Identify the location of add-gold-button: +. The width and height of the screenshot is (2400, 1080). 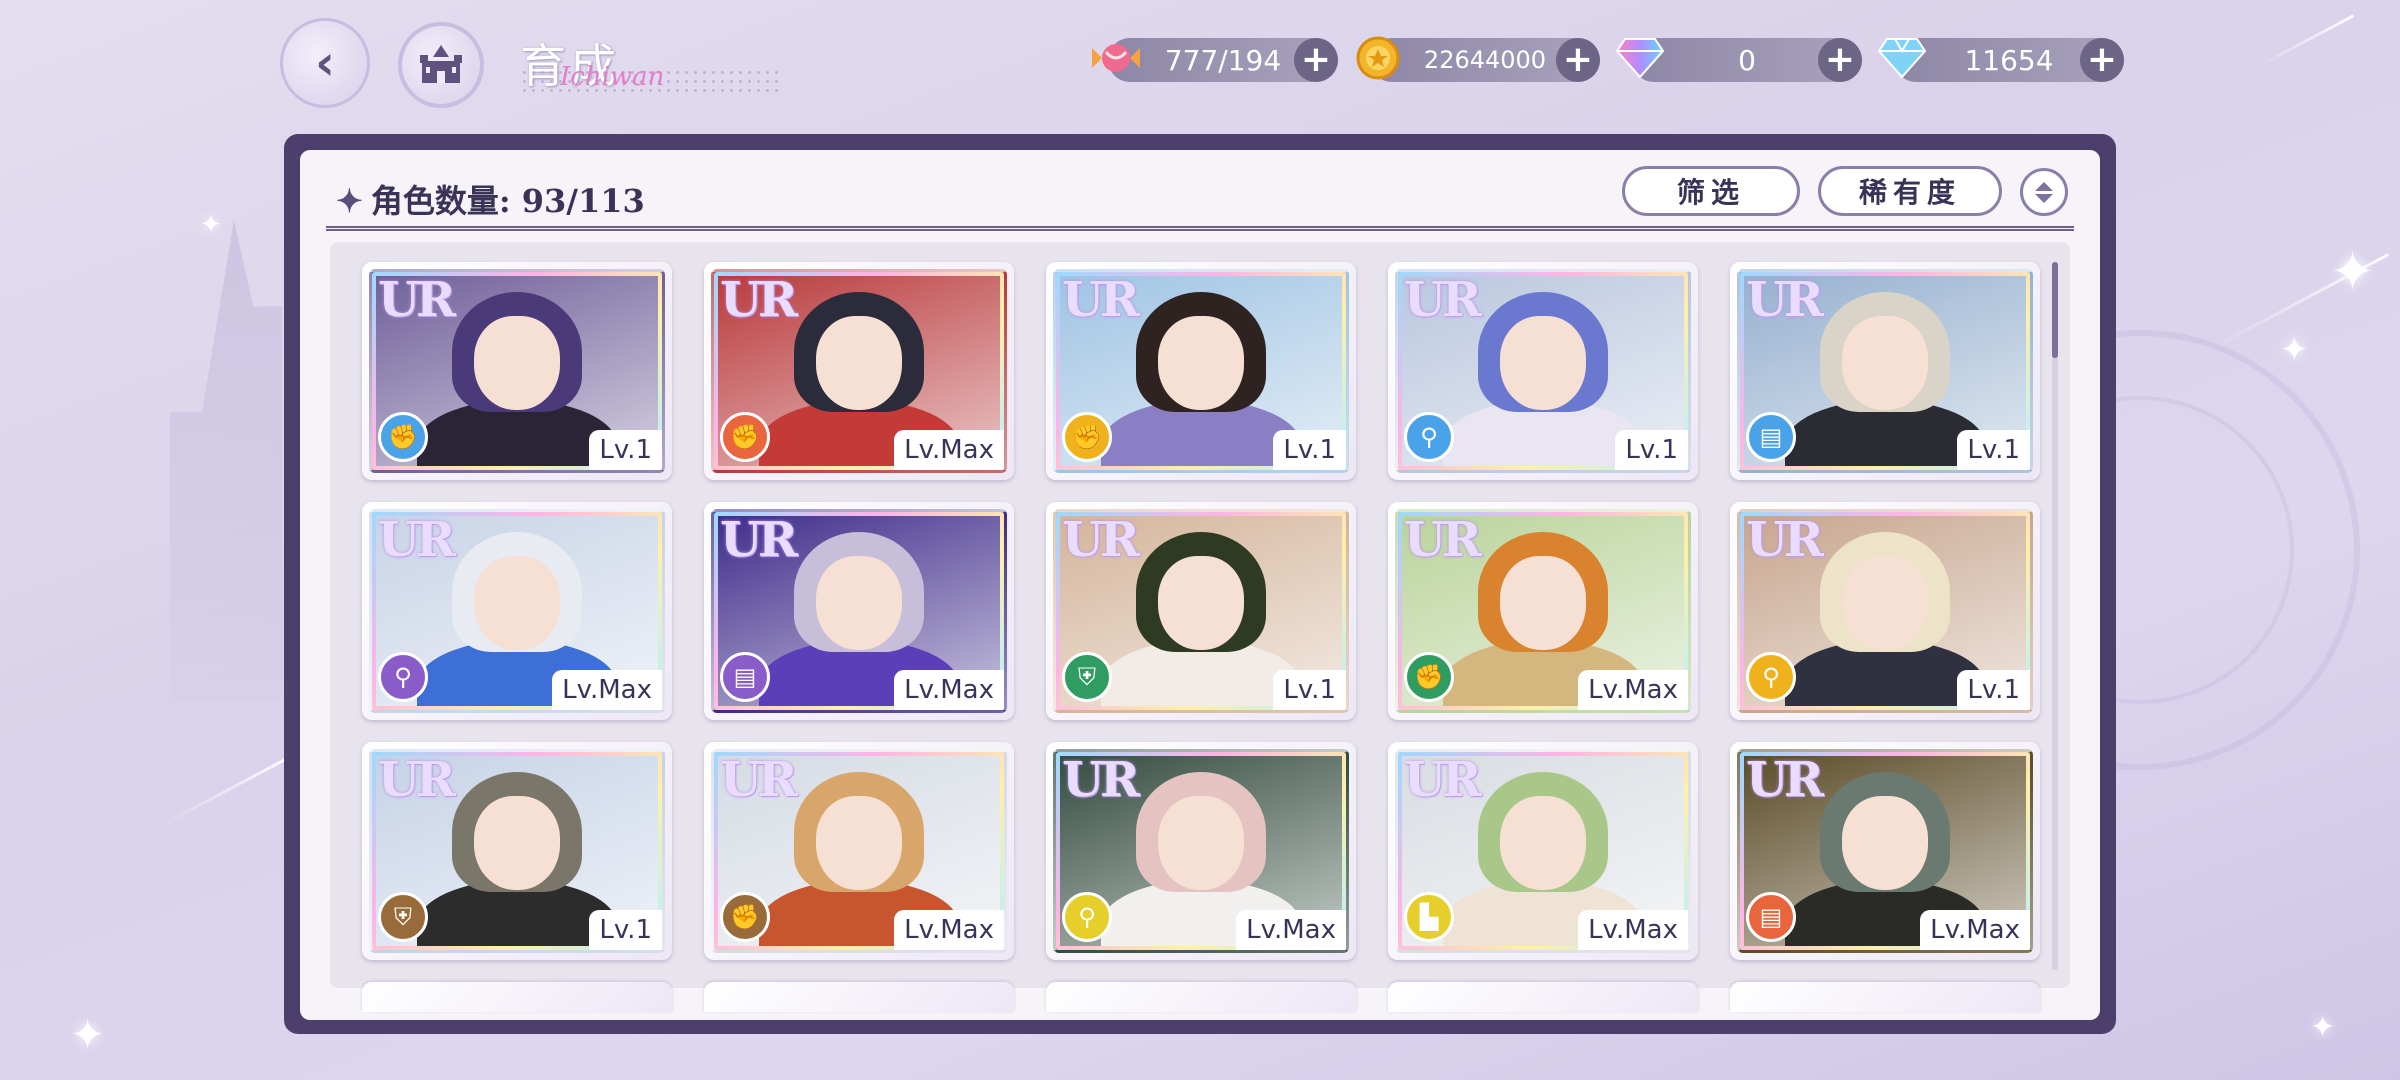
(1578, 60).